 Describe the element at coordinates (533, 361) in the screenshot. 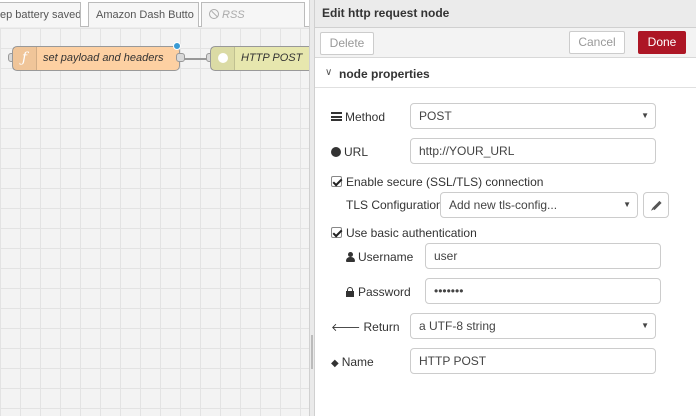

I see `name-input: HTTP POST` at that location.